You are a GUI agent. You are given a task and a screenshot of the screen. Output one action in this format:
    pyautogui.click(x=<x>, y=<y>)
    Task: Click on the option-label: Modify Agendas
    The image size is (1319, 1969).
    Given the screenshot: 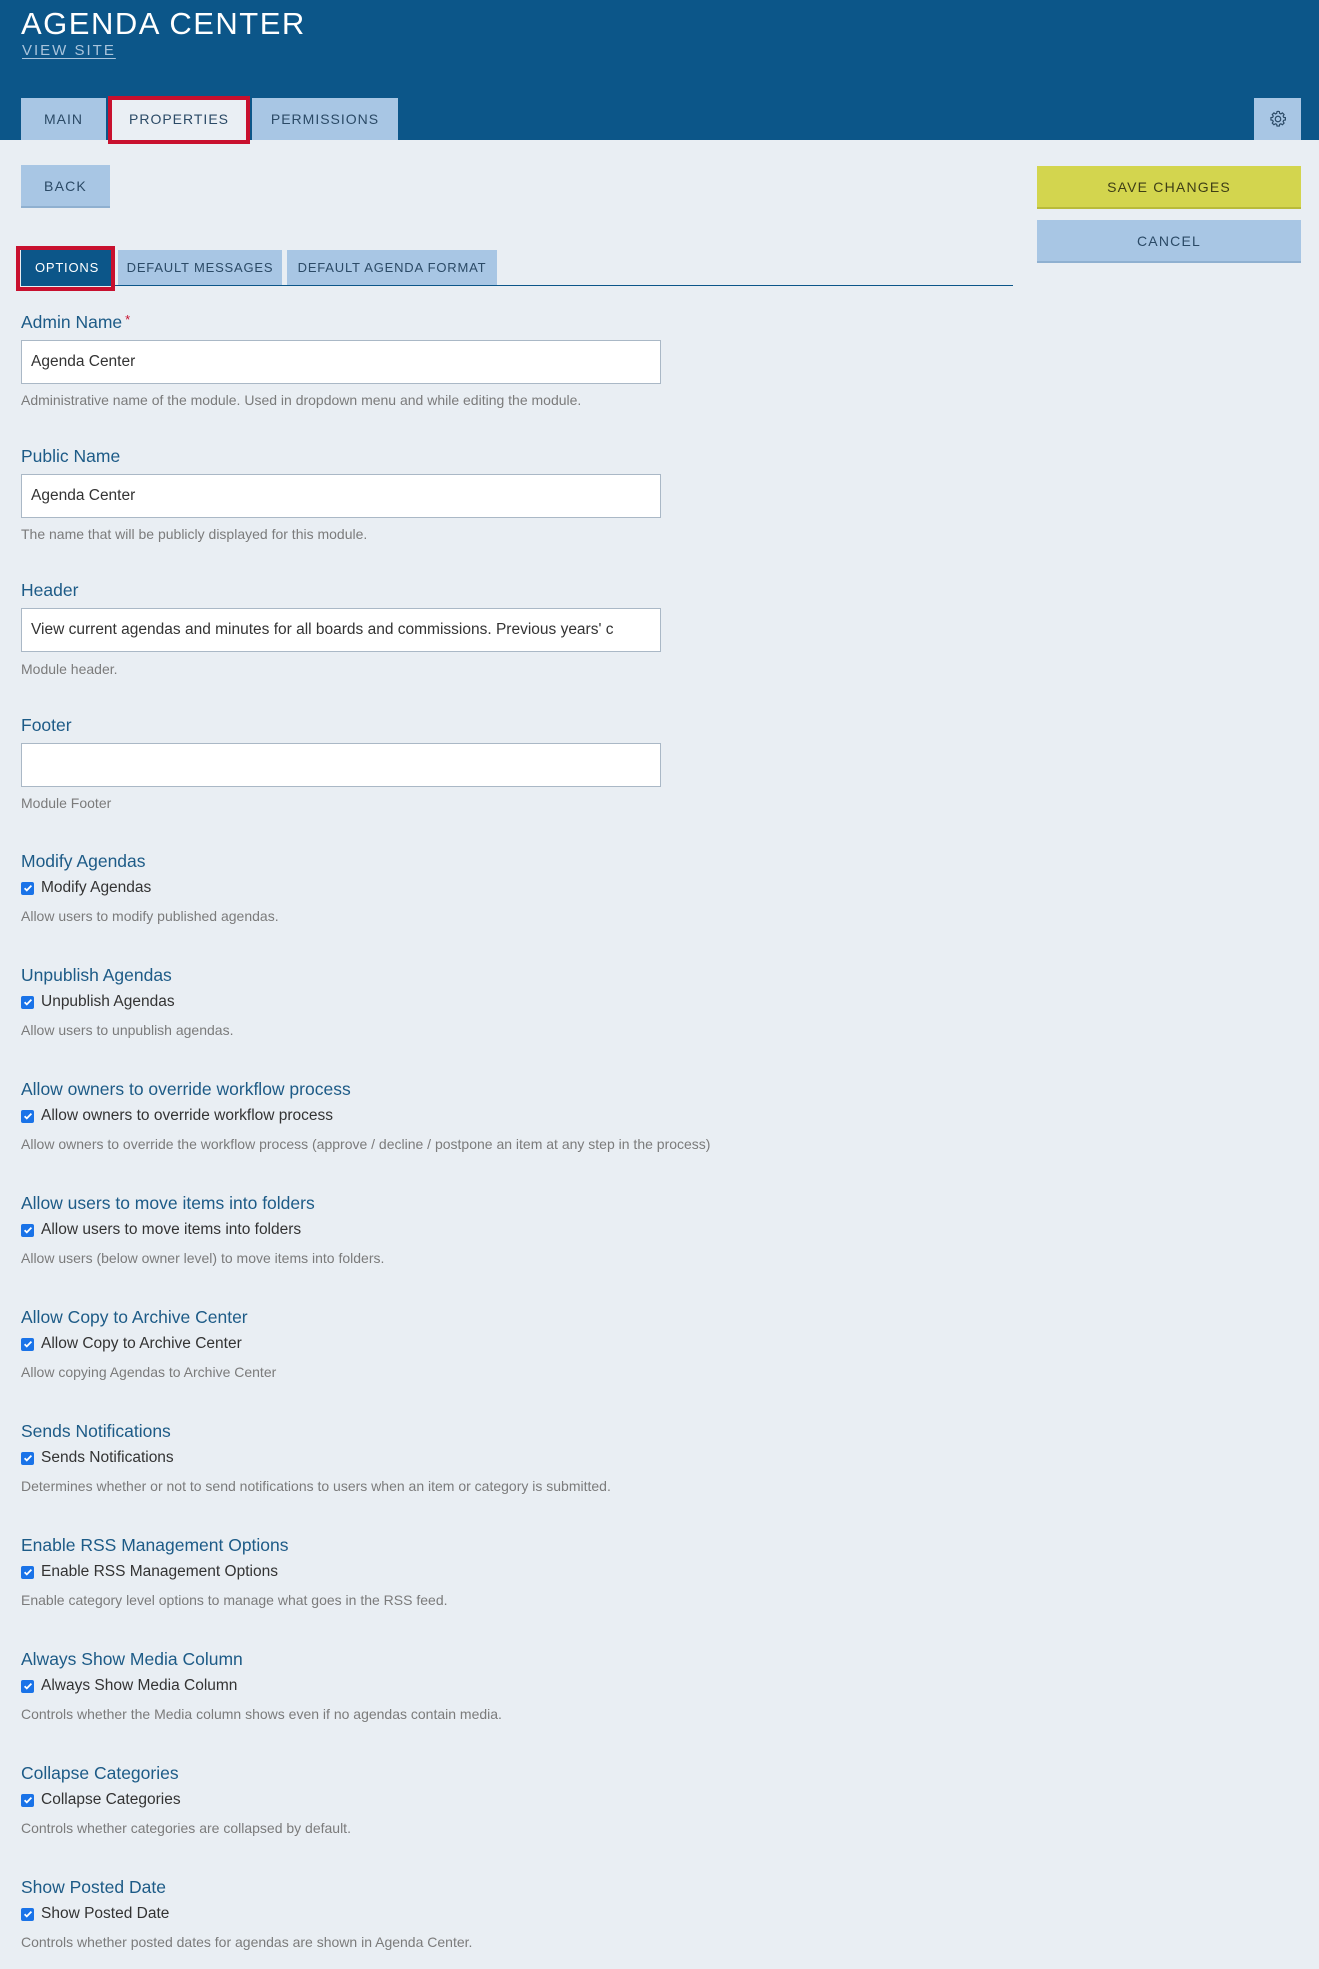 What is the action you would take?
    pyautogui.click(x=83, y=861)
    